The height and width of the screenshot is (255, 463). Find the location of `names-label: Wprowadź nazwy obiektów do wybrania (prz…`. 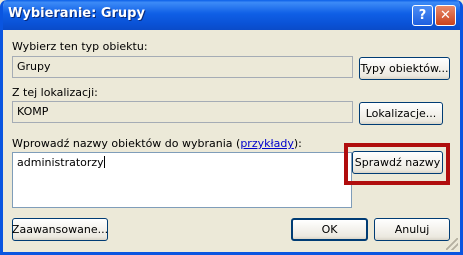

names-label: Wprowadź nazwy obiektów do wybrania (prz… is located at coordinates (157, 143).